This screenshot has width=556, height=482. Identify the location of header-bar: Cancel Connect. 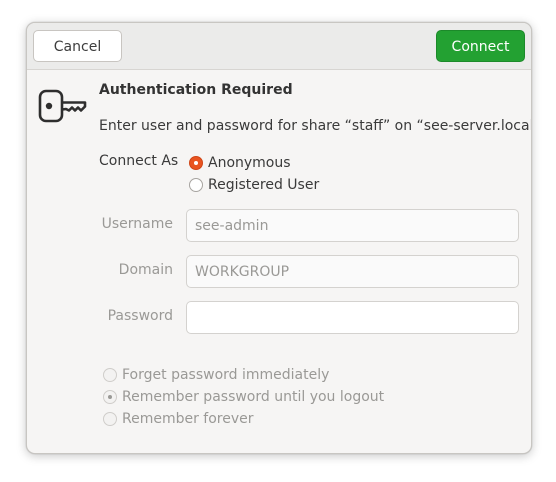
(279, 46).